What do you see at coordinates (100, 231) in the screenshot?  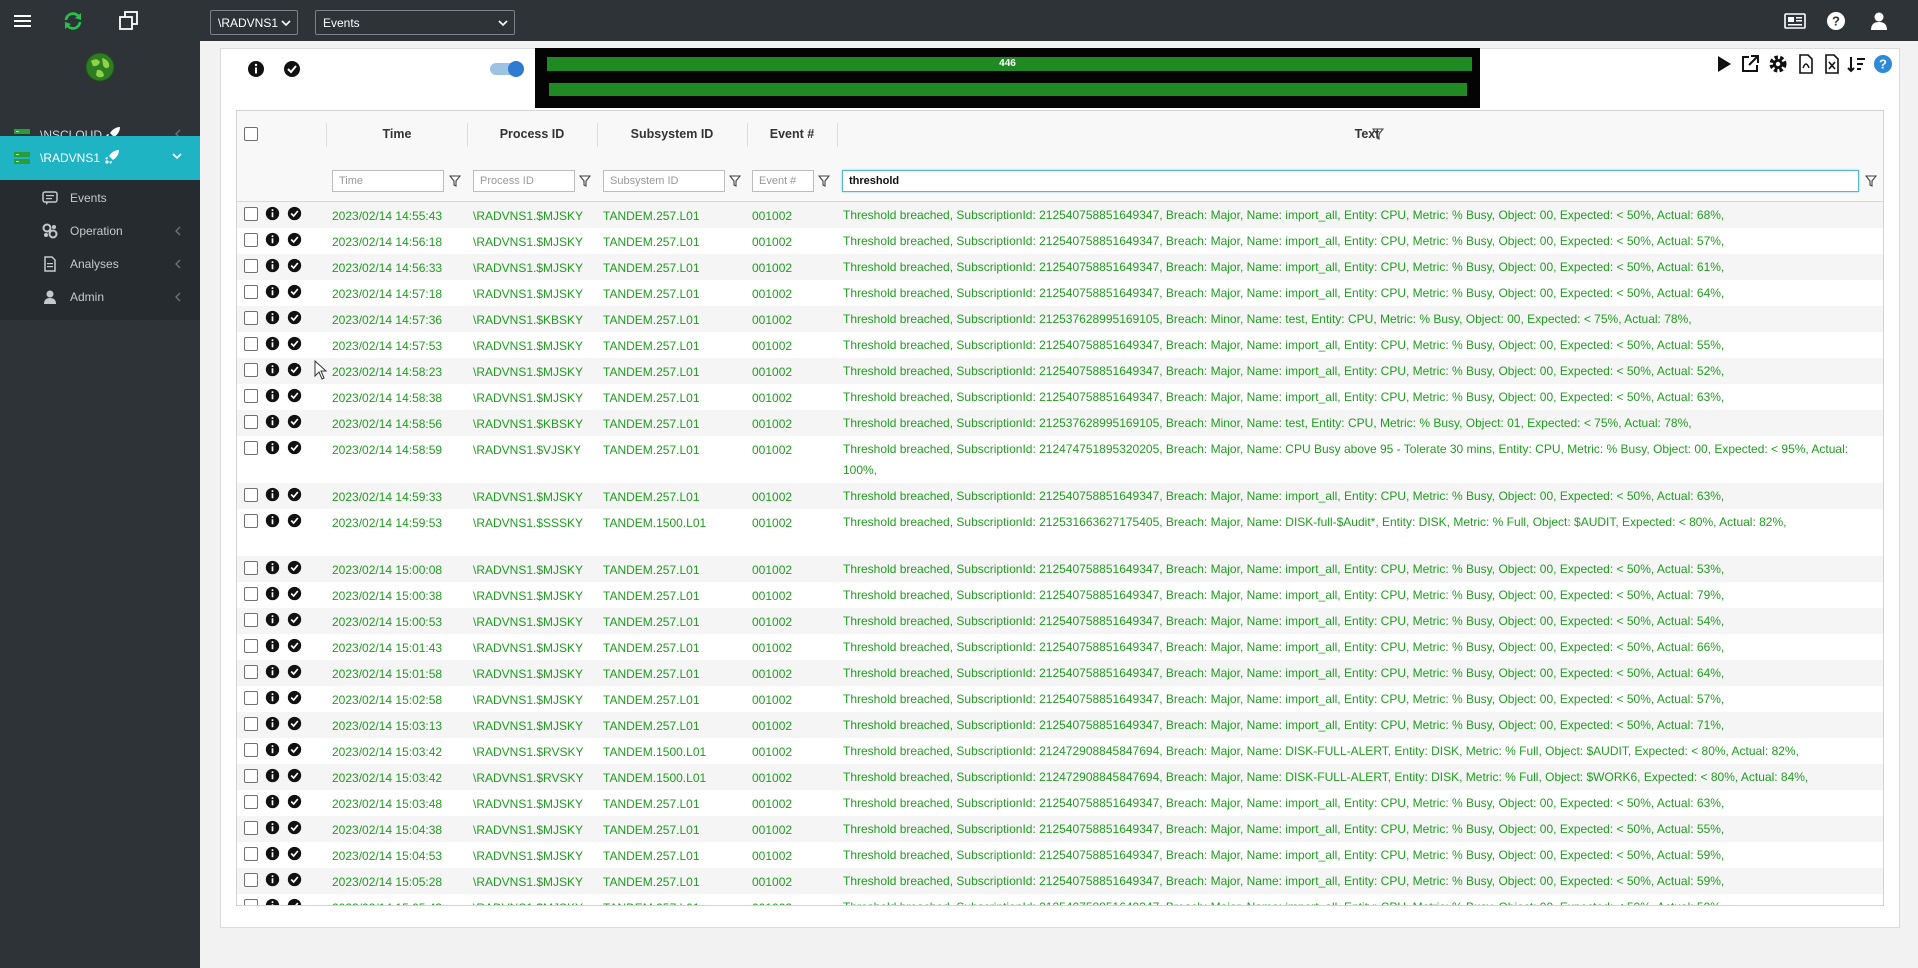 I see `sidebar-item-operation: Operation` at bounding box center [100, 231].